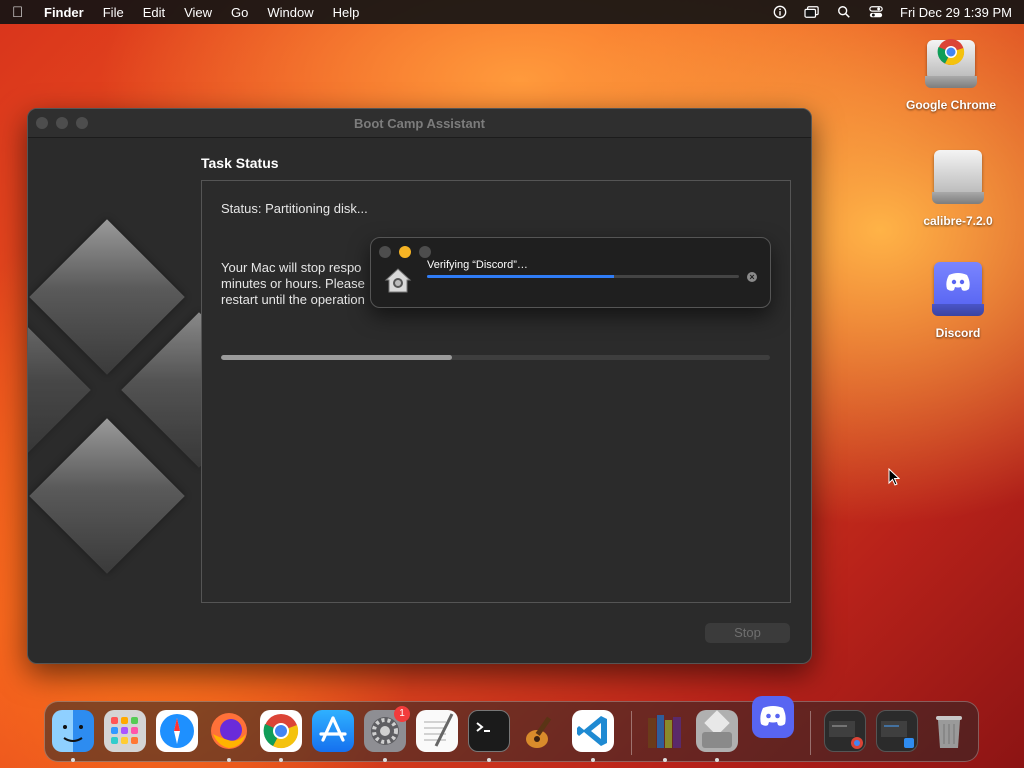 Image resolution: width=1024 pixels, height=768 pixels. I want to click on dock-terminal-icon, so click(489, 731).